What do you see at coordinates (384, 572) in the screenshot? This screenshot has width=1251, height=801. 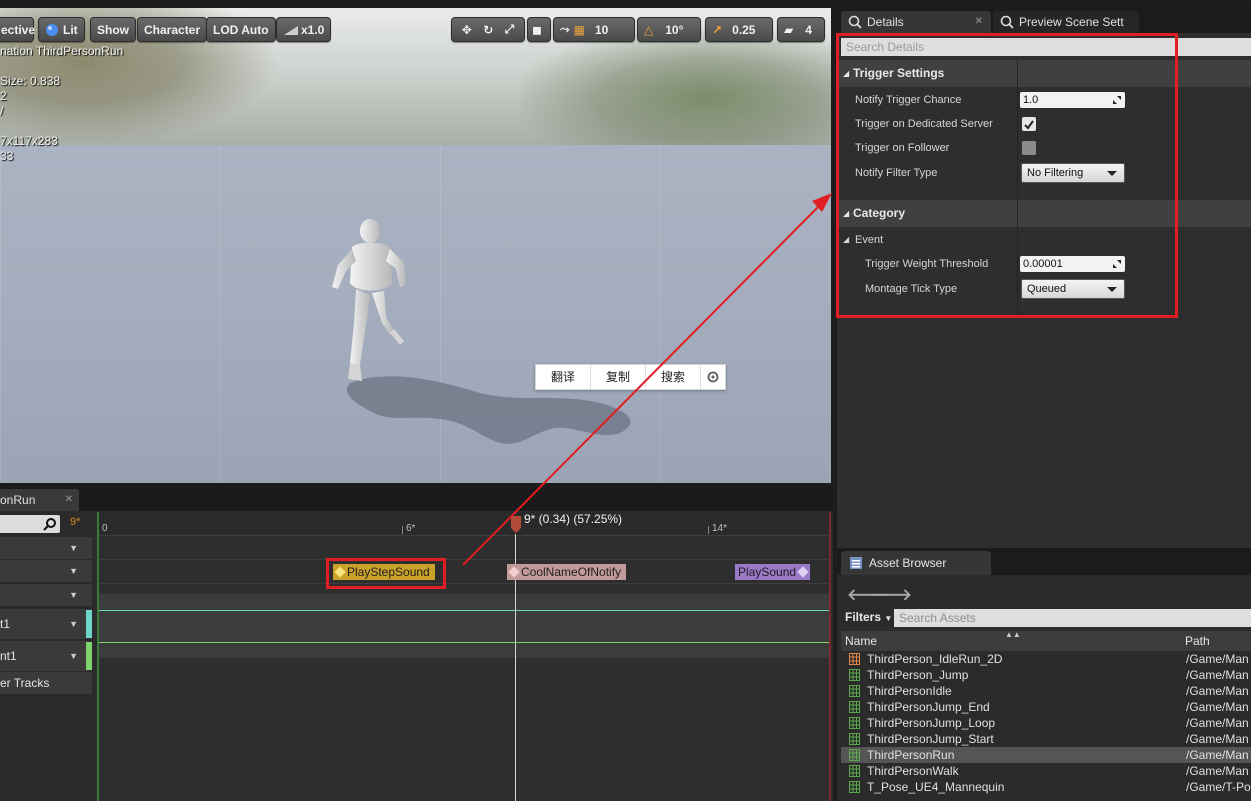 I see `notify-playstepsound: PlayStepSound` at bounding box center [384, 572].